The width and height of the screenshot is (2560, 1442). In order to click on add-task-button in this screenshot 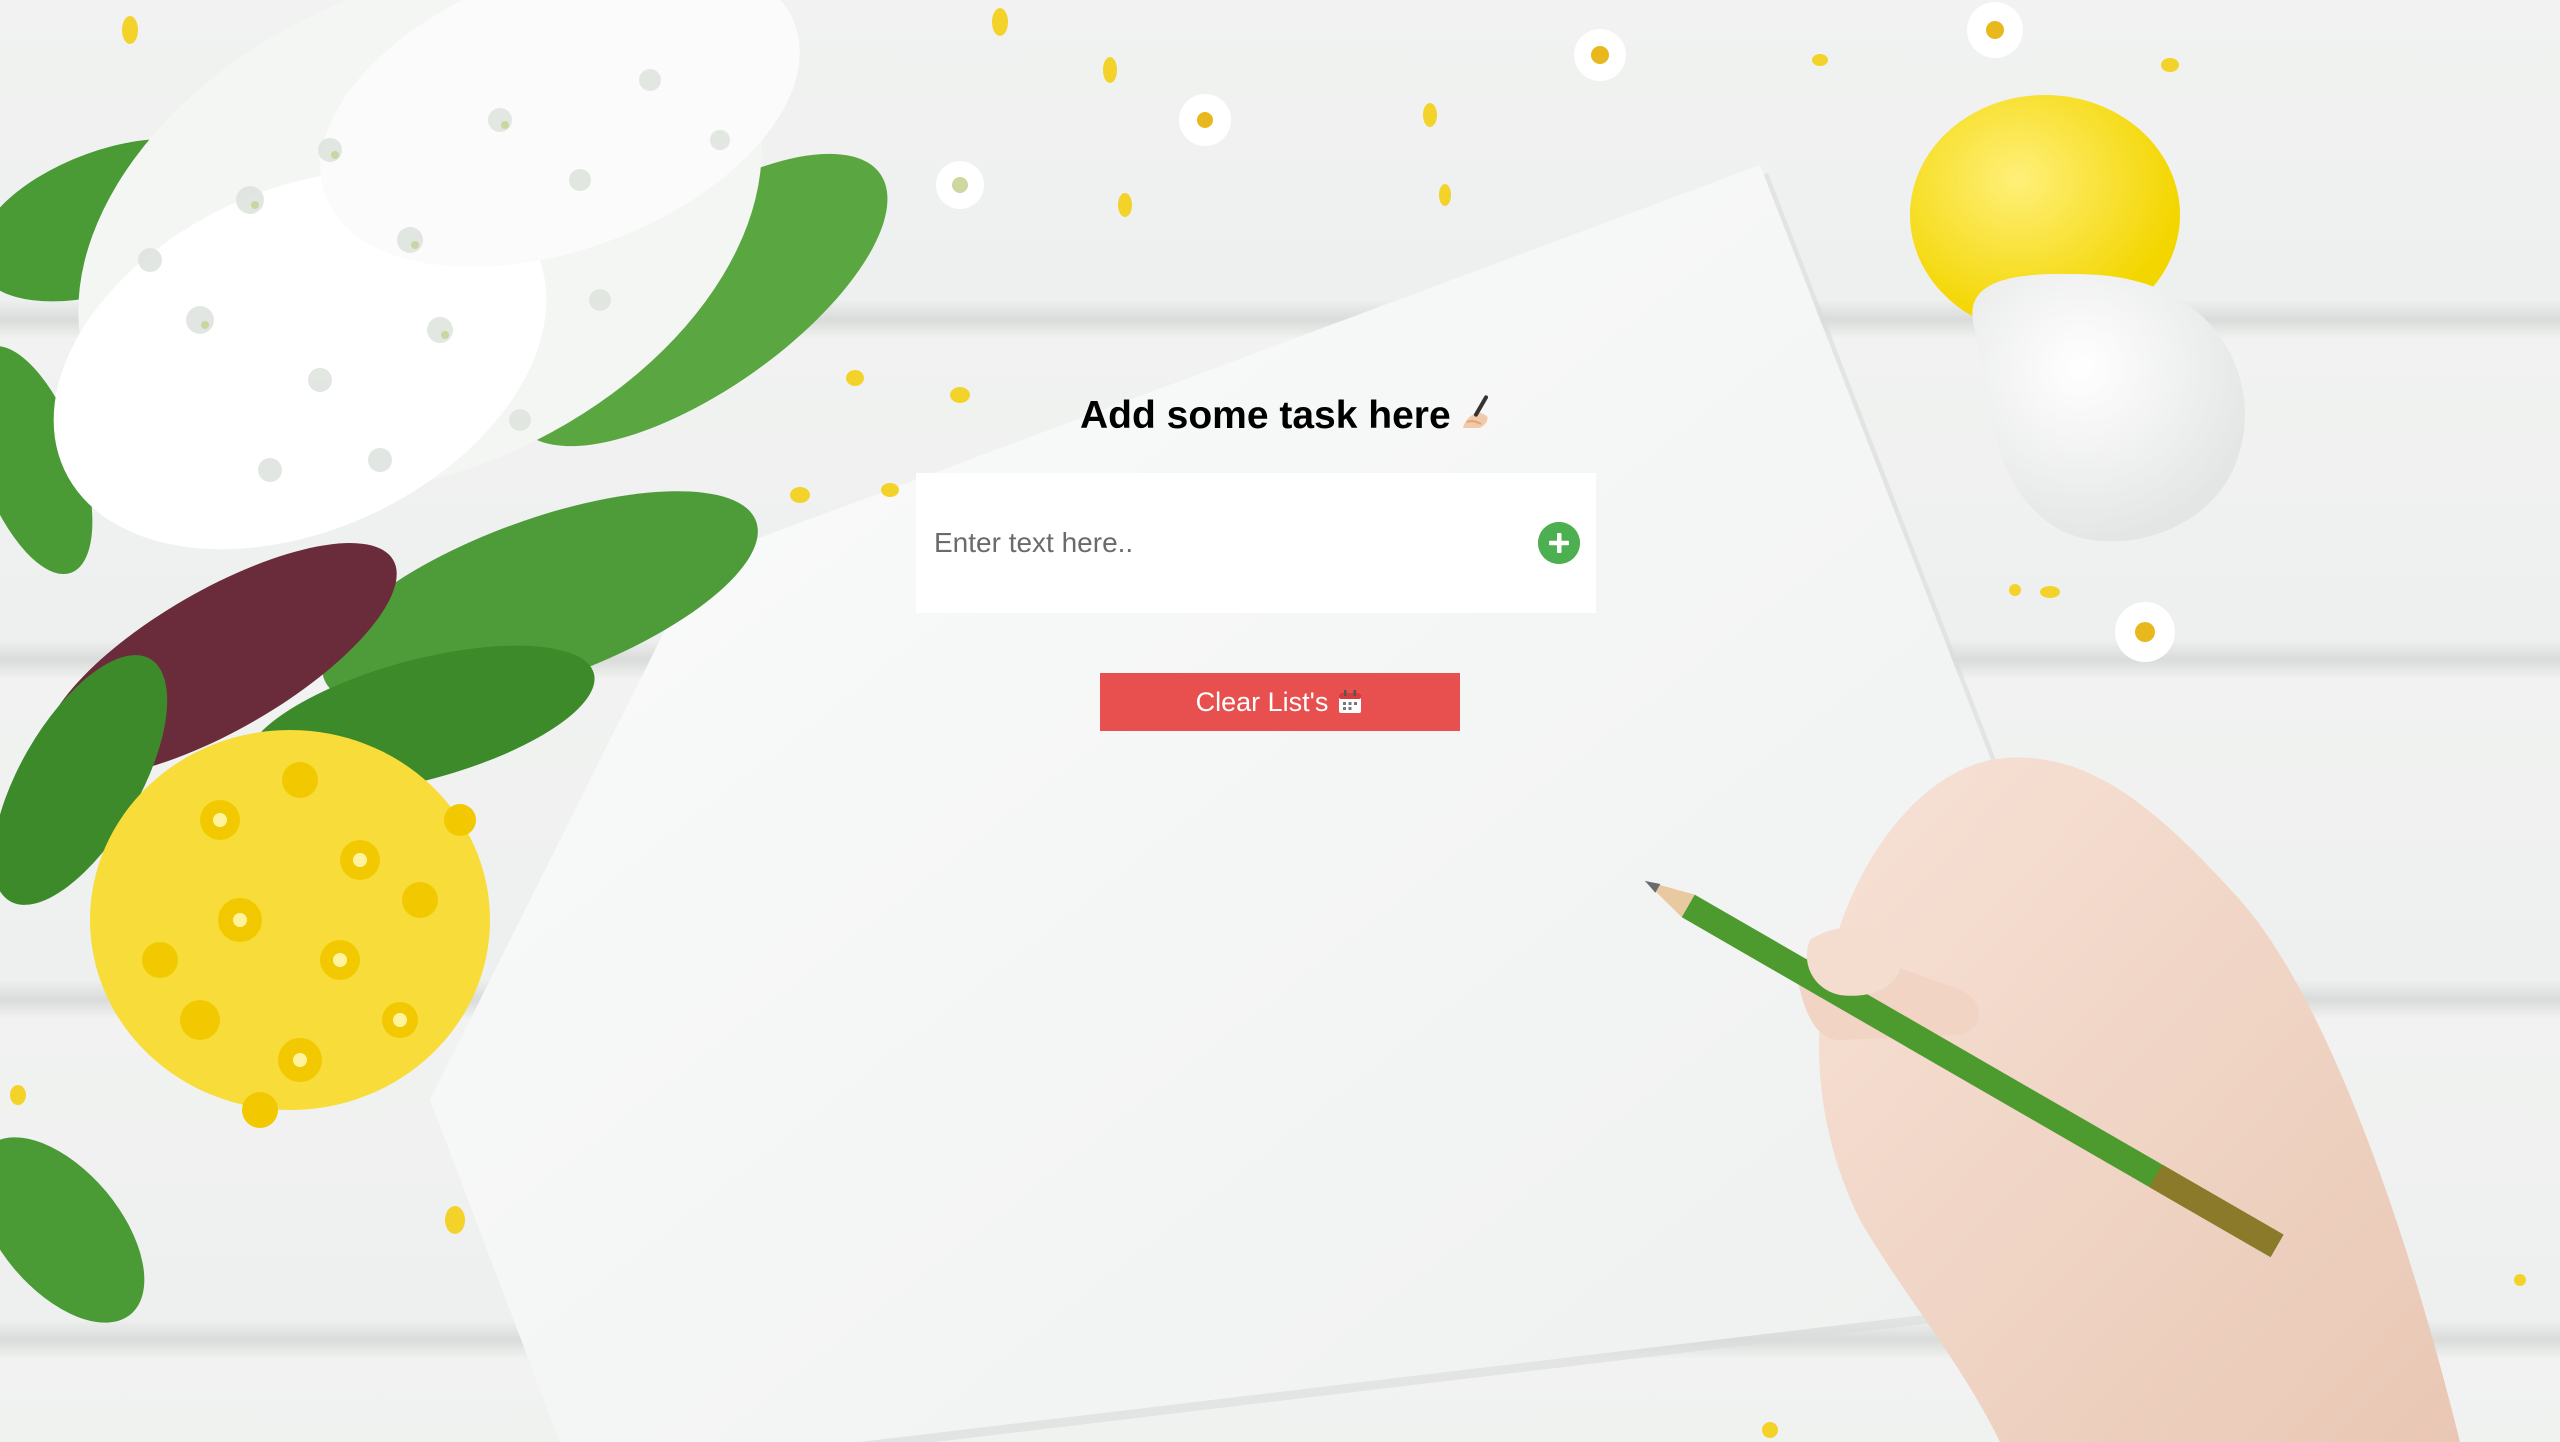, I will do `click(1559, 543)`.